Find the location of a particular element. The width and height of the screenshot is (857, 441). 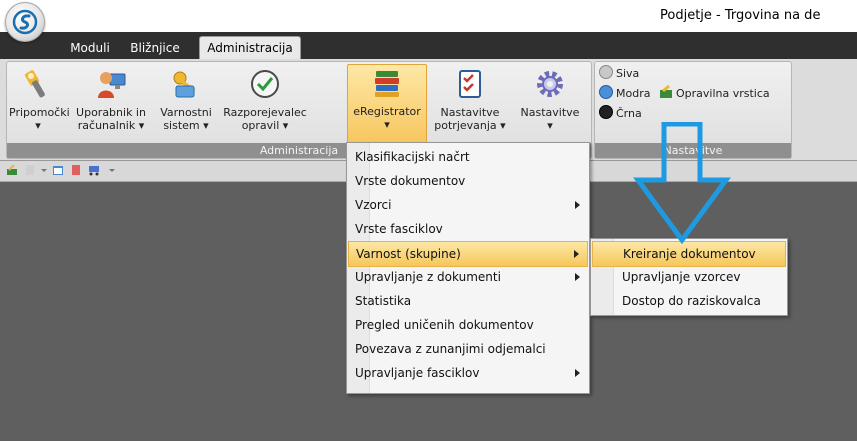

submenu-item-label: Kreiranje dokumentov is located at coordinates (689, 254).